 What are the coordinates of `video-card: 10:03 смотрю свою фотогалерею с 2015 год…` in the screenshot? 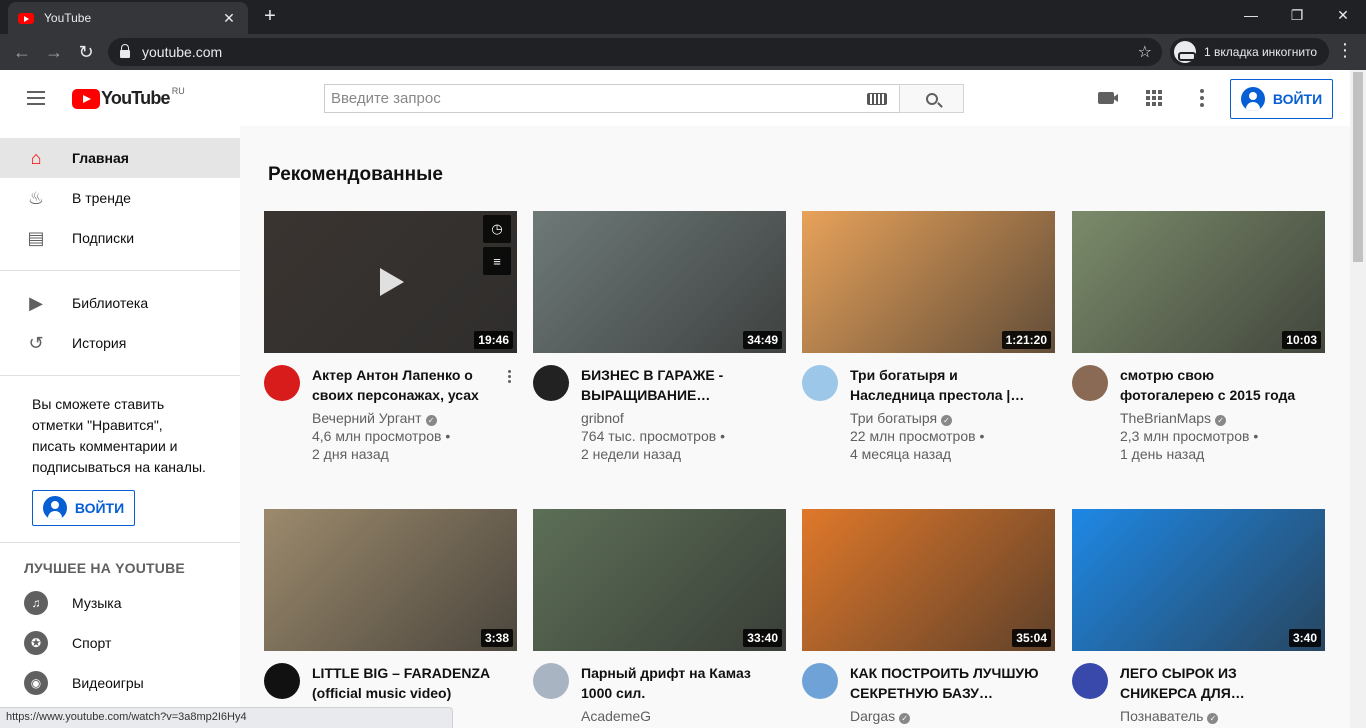 It's located at (1198, 337).